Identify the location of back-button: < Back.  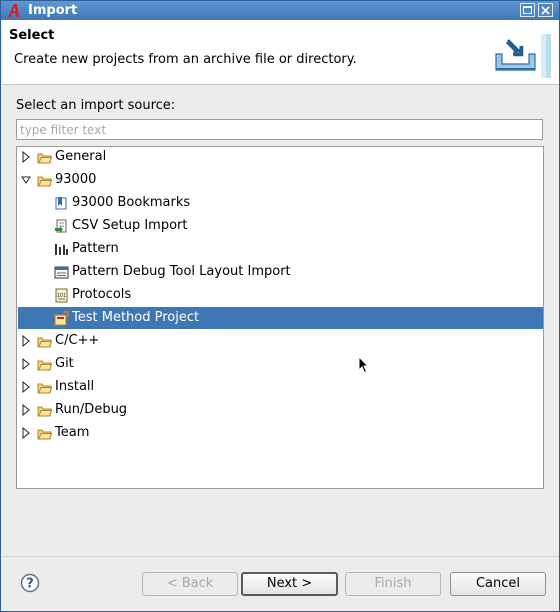
(190, 584).